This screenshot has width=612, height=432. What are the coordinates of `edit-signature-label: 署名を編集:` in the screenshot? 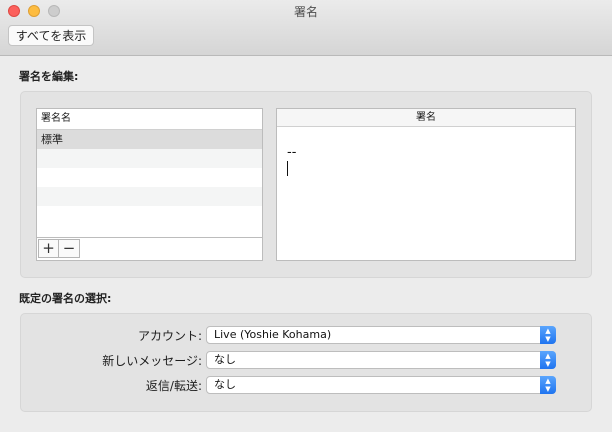 It's located at (49, 76).